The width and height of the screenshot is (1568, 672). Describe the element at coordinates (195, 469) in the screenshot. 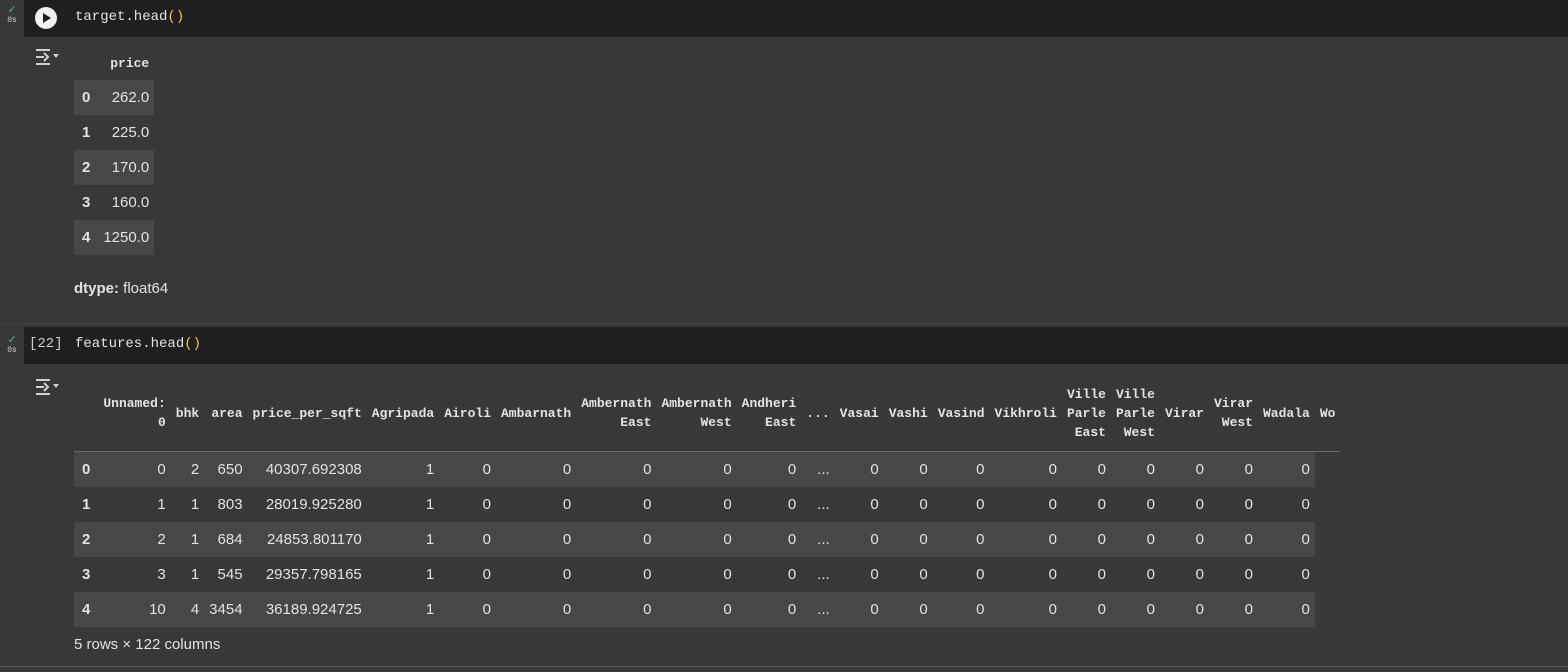

I see `table-cell: 2` at that location.